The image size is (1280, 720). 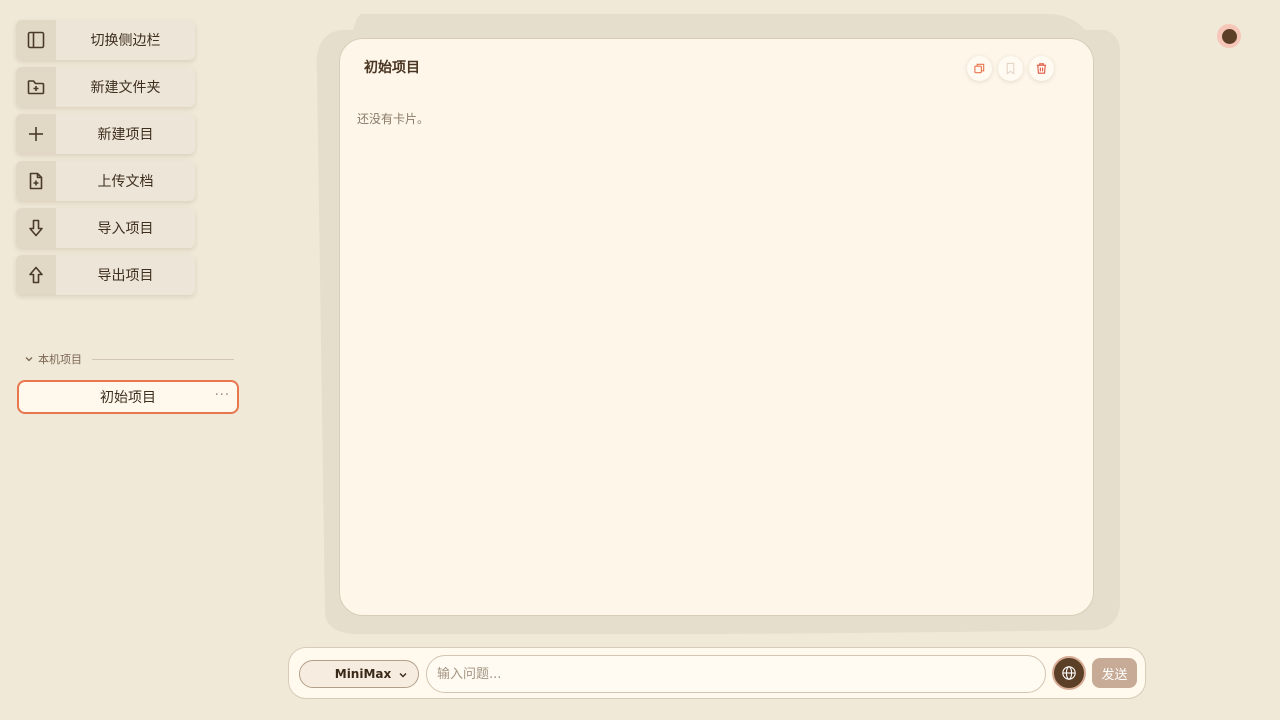 I want to click on toggle-sidebar-label: 切换侧边栏, so click(x=125, y=41).